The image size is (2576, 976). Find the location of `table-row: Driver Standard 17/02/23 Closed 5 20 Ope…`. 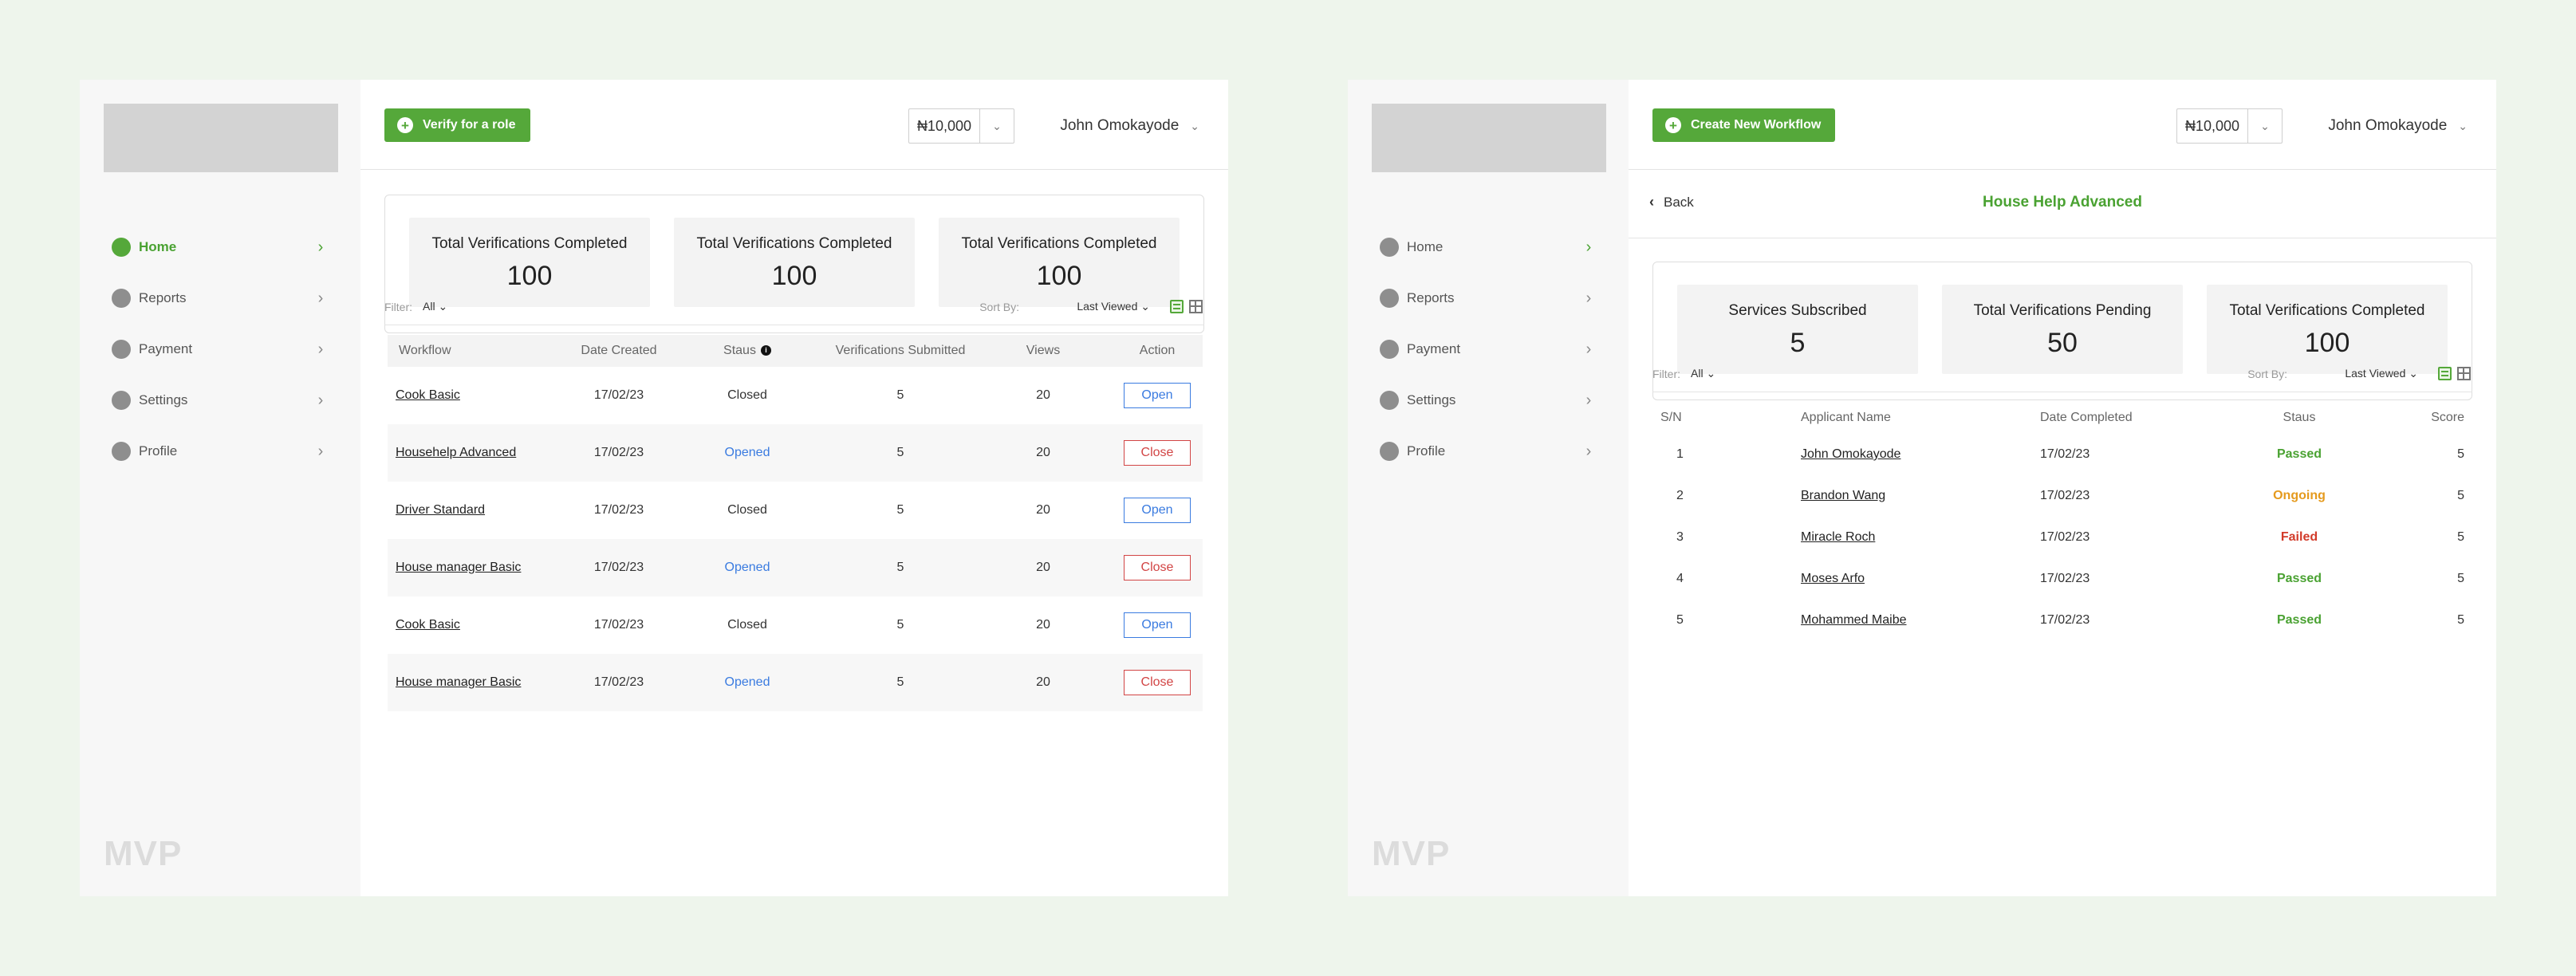

table-row: Driver Standard 17/02/23 Closed 5 20 Ope… is located at coordinates (795, 510).